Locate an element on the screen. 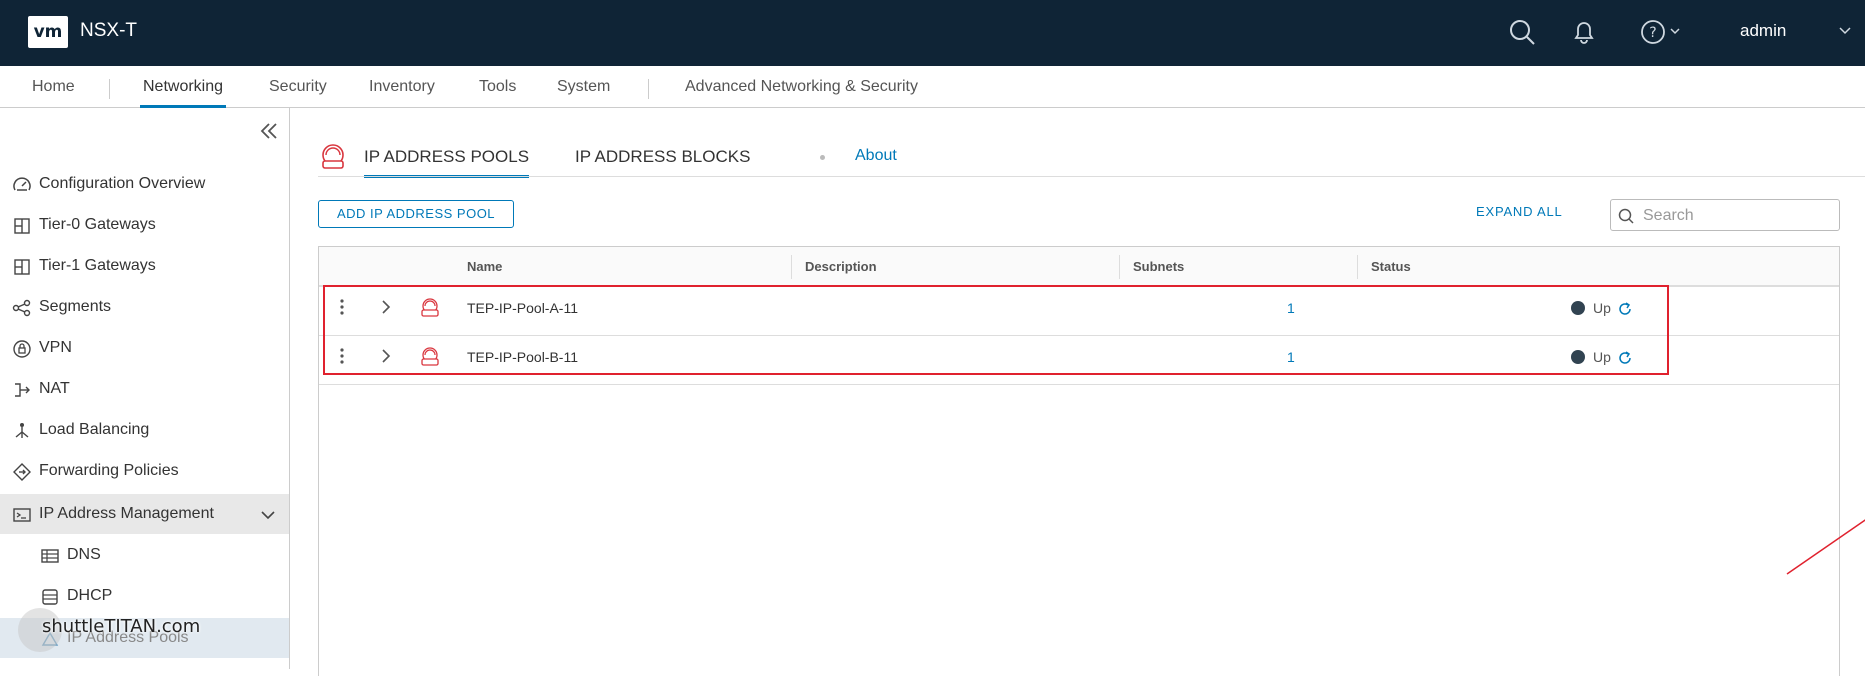 The height and width of the screenshot is (676, 1865). bell-icon is located at coordinates (1584, 32).